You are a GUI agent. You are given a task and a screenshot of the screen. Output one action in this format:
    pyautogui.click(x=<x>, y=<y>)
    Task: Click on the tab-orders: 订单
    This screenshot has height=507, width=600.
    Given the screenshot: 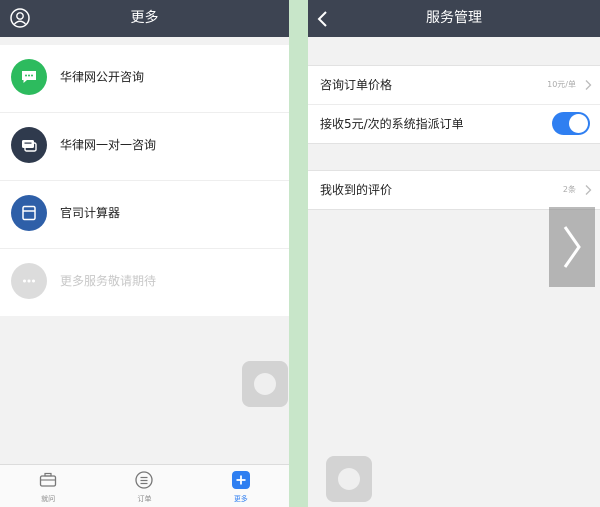 What is the action you would take?
    pyautogui.click(x=144, y=486)
    